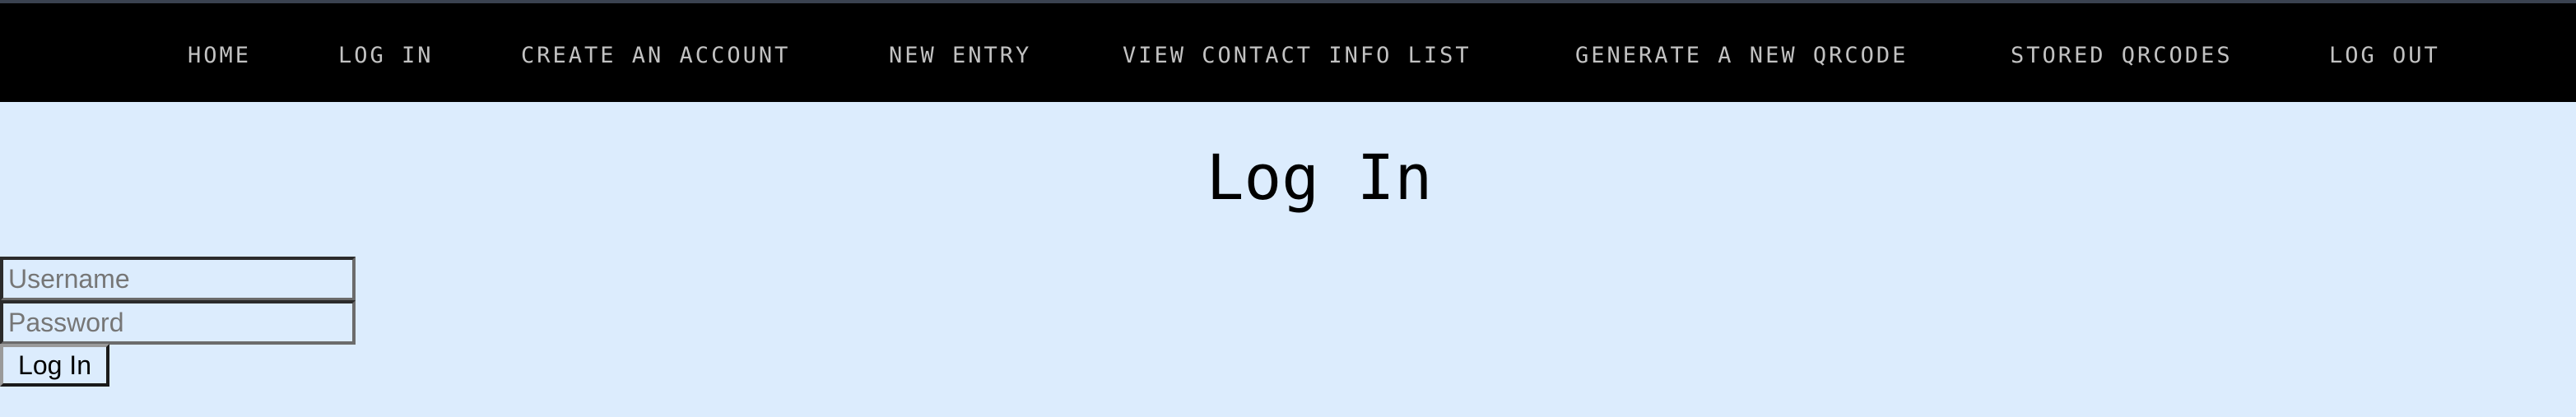 This screenshot has width=2576, height=417. I want to click on nav-view-contact-info-list-link: VIEW CONTACT INFO LIST, so click(1297, 55).